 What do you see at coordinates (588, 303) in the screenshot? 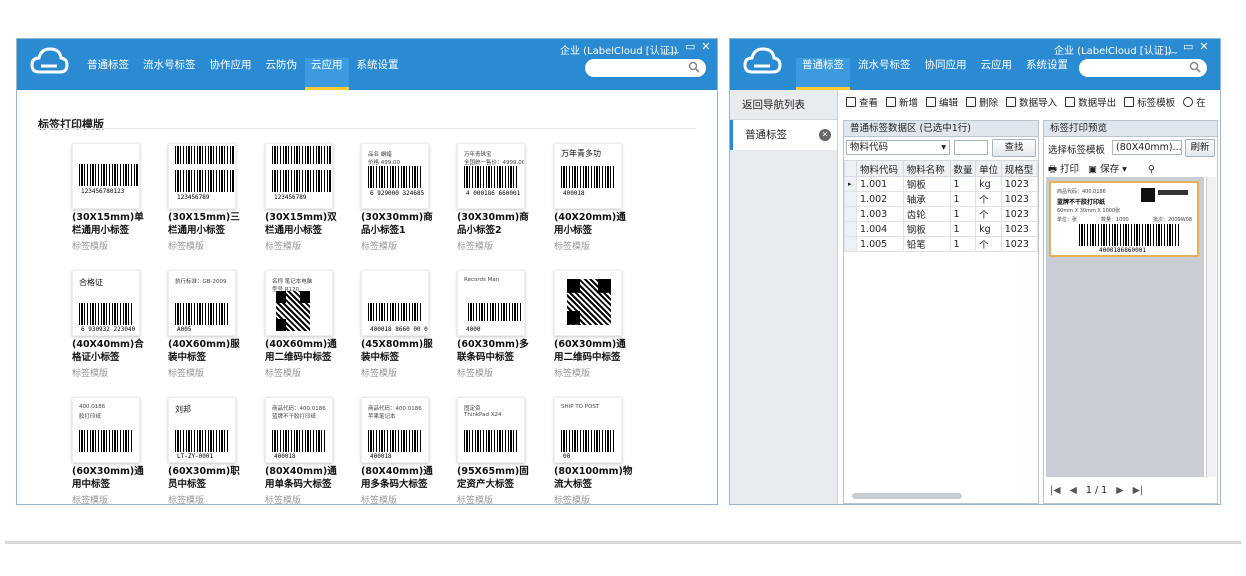
I see `template-thumbnail` at bounding box center [588, 303].